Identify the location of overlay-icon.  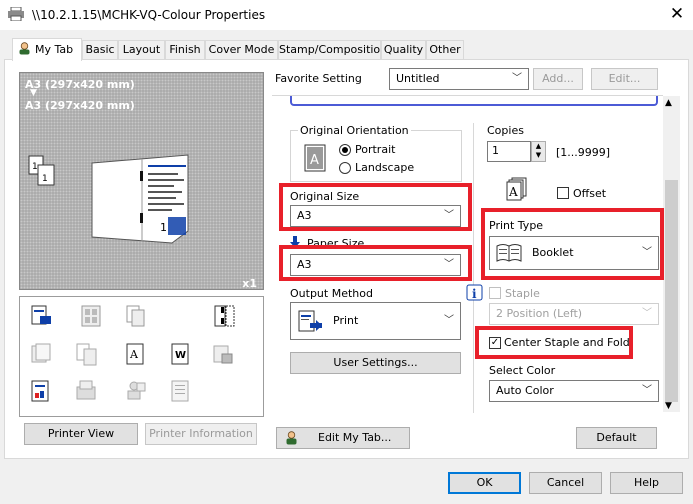
(86, 354).